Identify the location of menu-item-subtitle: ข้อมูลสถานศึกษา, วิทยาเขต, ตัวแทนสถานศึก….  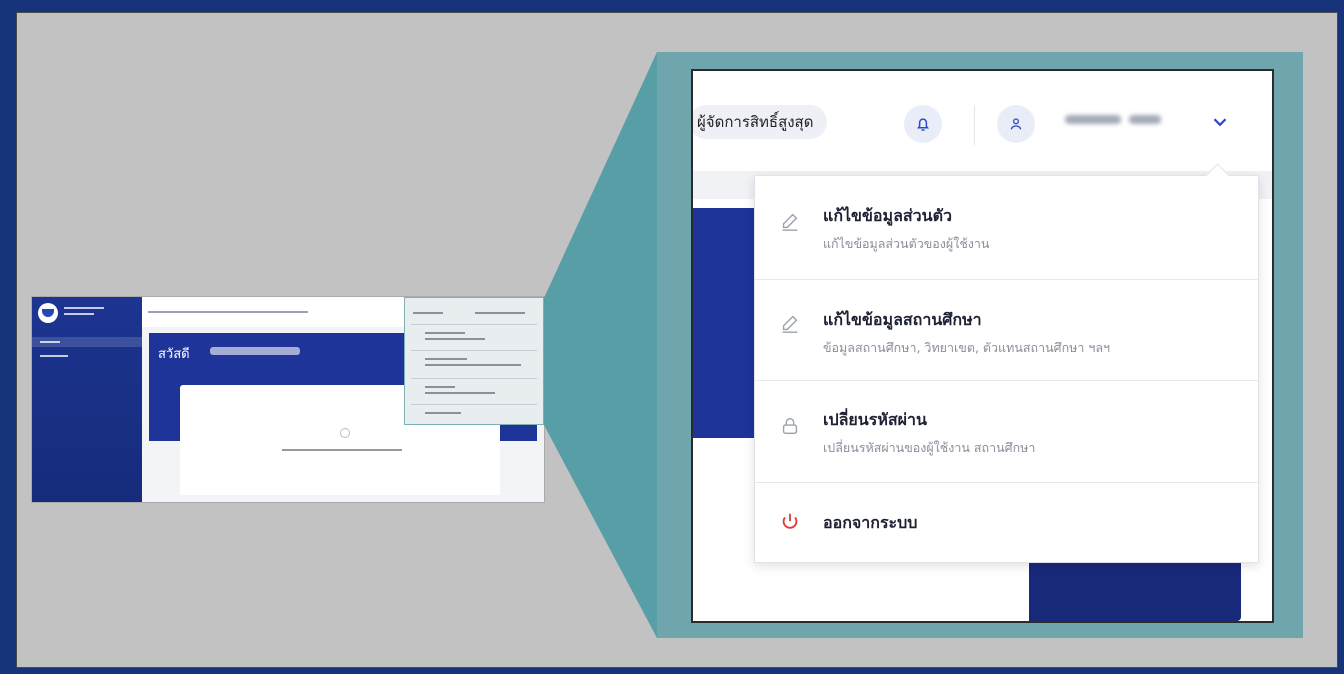
(967, 347).